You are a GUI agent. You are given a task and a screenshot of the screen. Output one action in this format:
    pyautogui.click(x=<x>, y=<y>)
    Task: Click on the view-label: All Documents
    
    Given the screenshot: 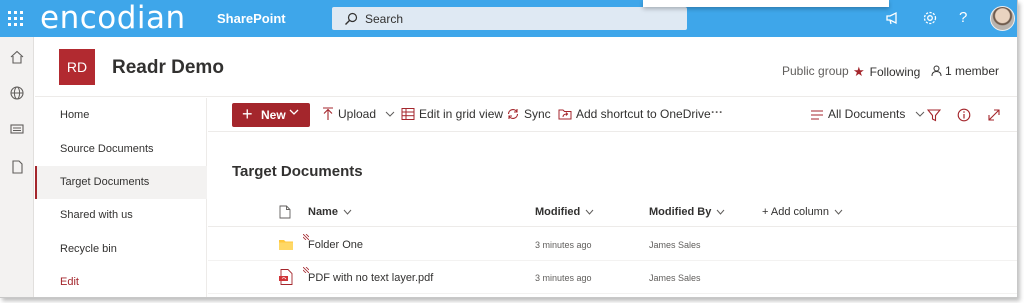 What is the action you would take?
    pyautogui.click(x=867, y=114)
    